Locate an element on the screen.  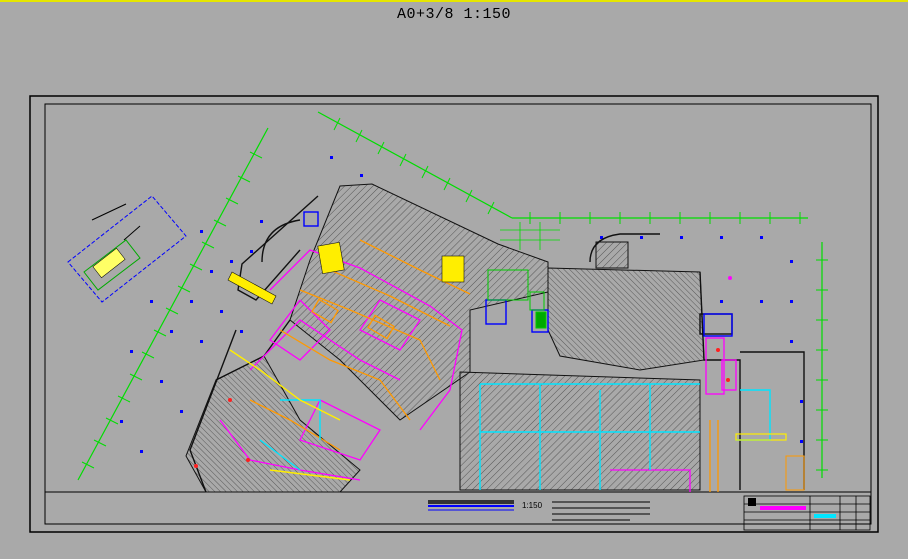
axis-grid-inner-green is located at coordinates (530, 236).